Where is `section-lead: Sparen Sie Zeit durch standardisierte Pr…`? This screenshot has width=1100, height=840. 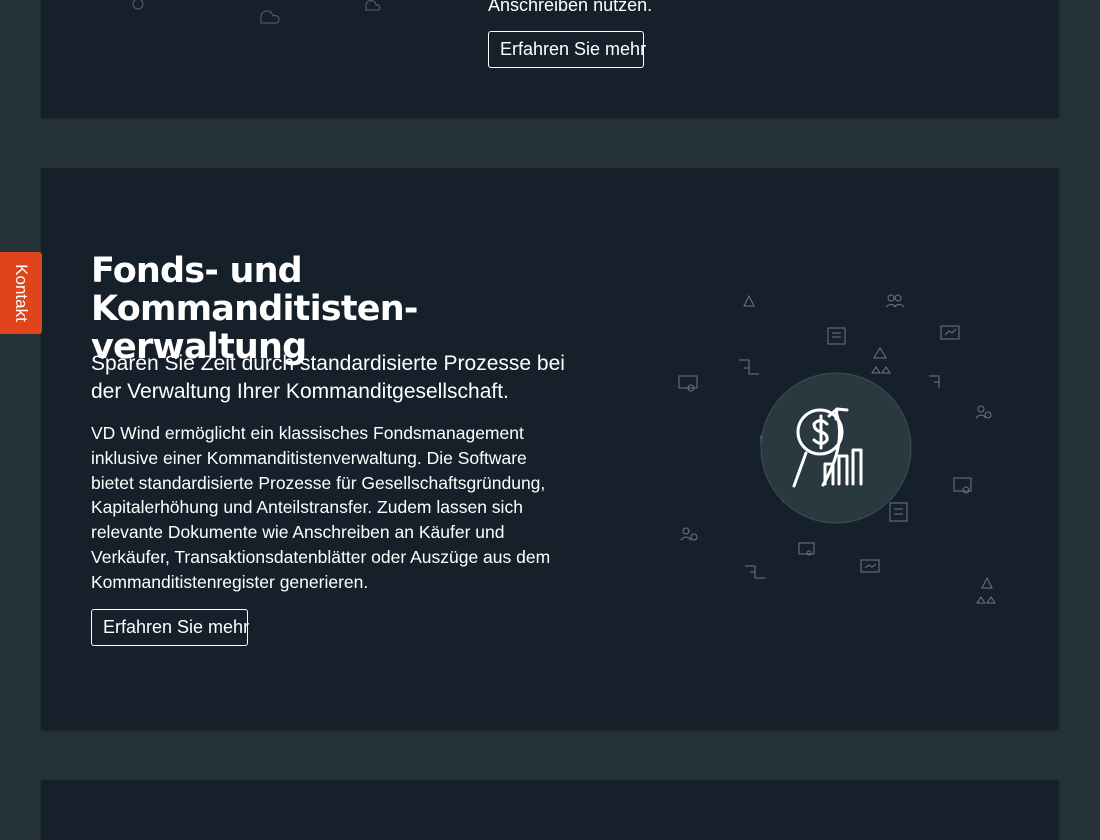 section-lead: Sparen Sie Zeit durch standardisierte Pr… is located at coordinates (328, 377).